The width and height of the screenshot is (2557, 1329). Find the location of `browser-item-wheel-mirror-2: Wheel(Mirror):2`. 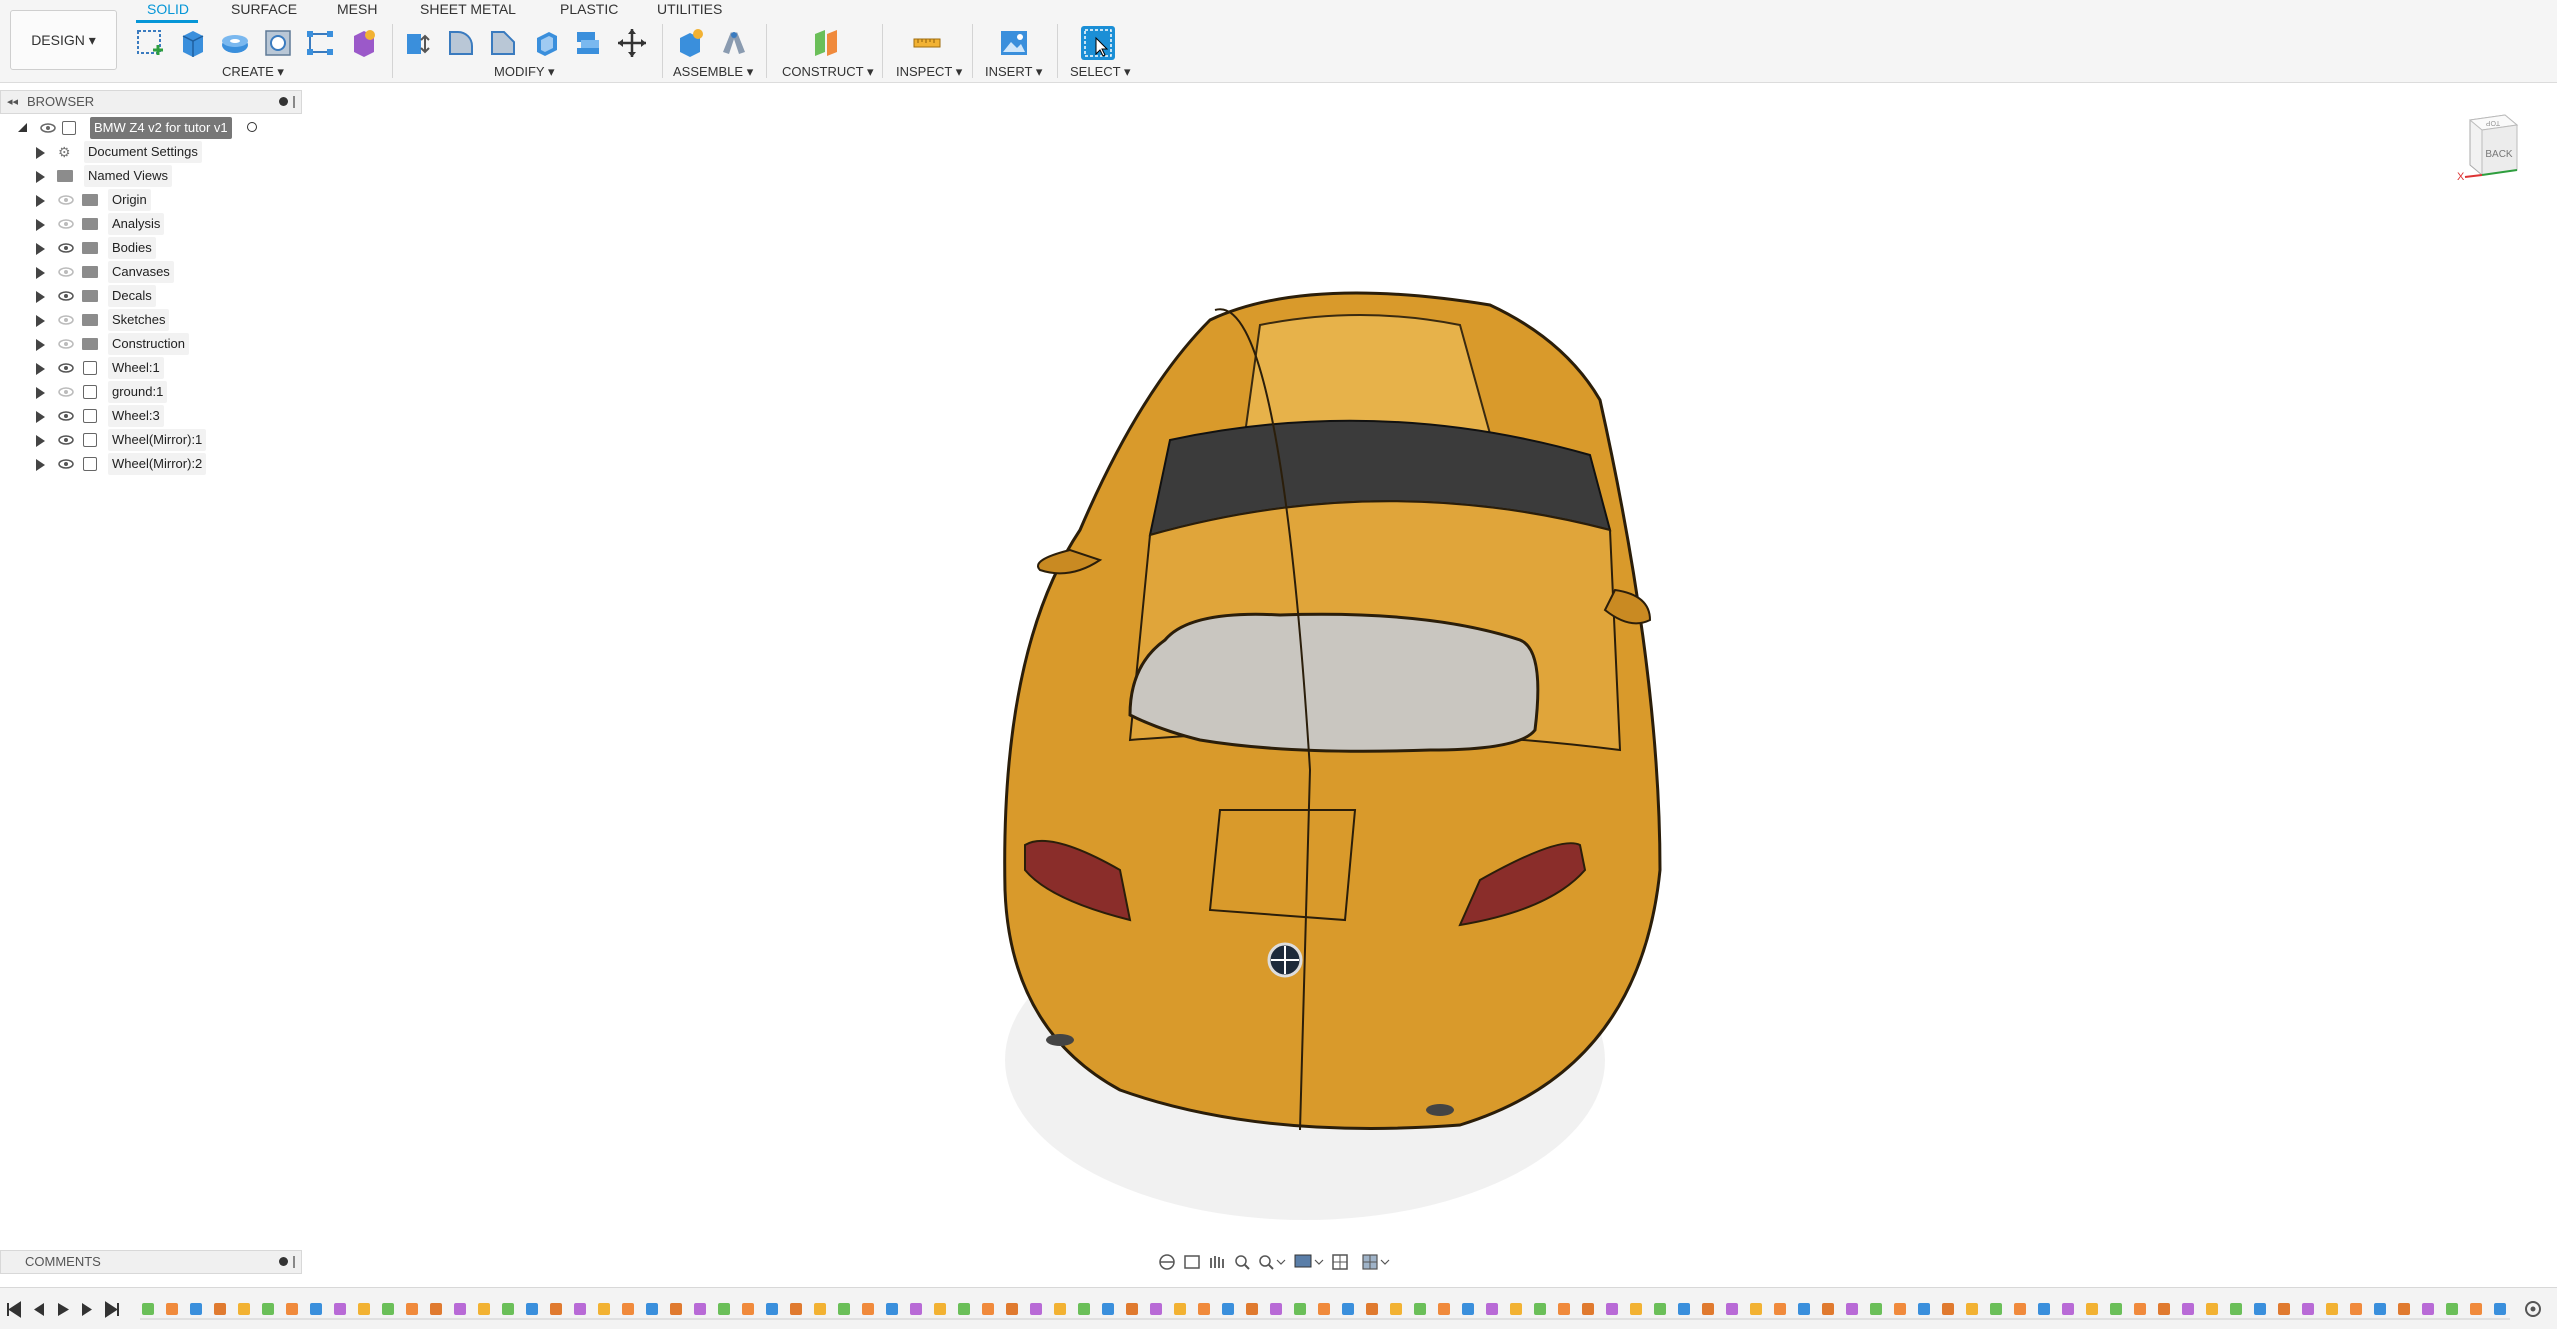

browser-item-wheel-mirror-2: Wheel(Mirror):2 is located at coordinates (150, 464).